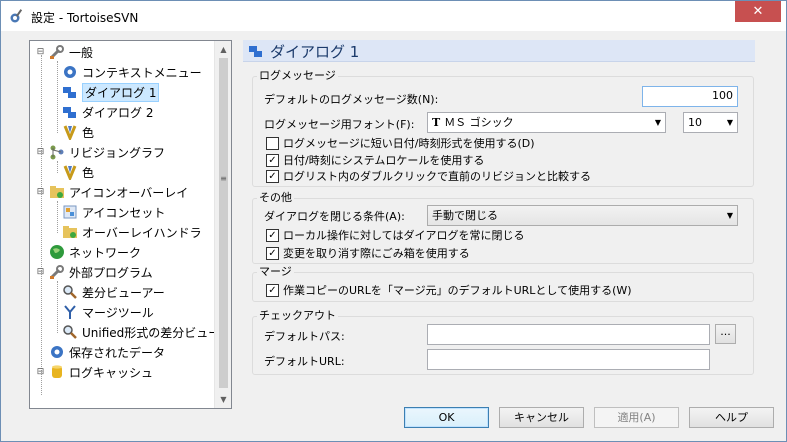  Describe the element at coordinates (304, 361) in the screenshot. I see `default-url-label: デフォルトURL:` at that location.